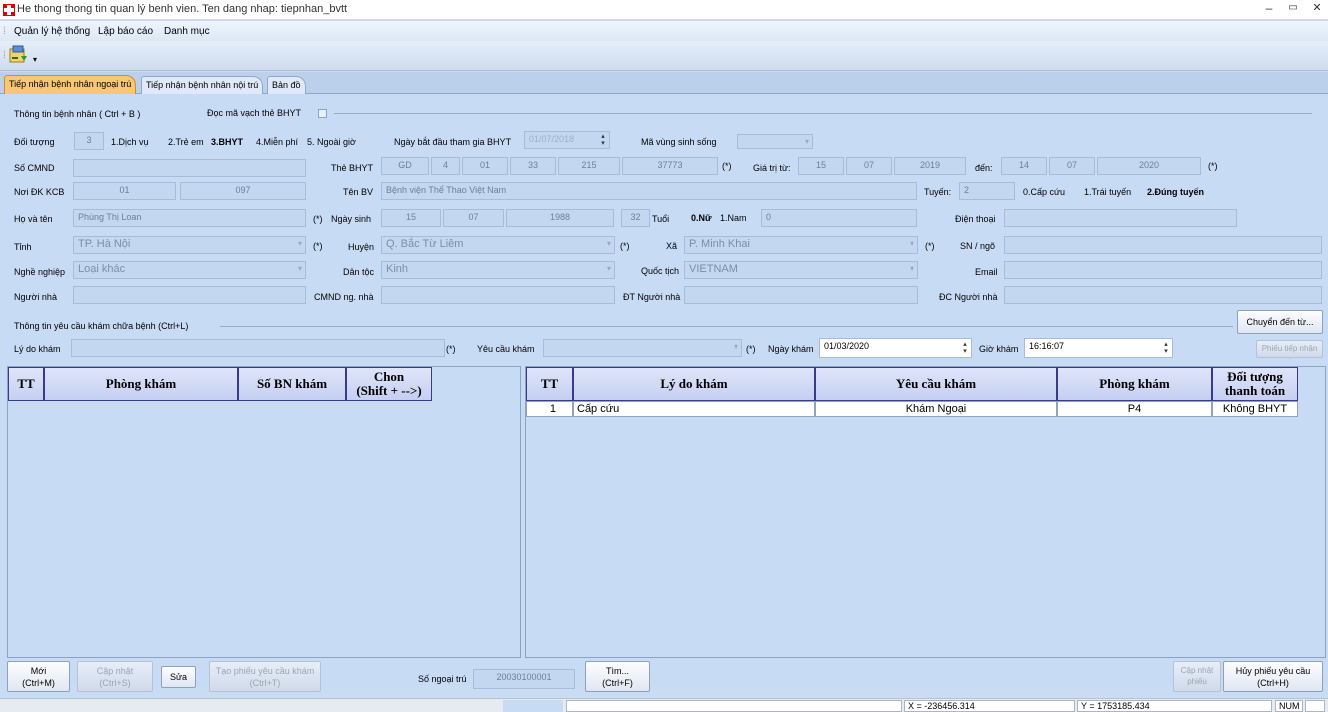 This screenshot has width=1328, height=712. Describe the element at coordinates (801, 295) in the screenshot. I see `dt-nn-input` at that location.